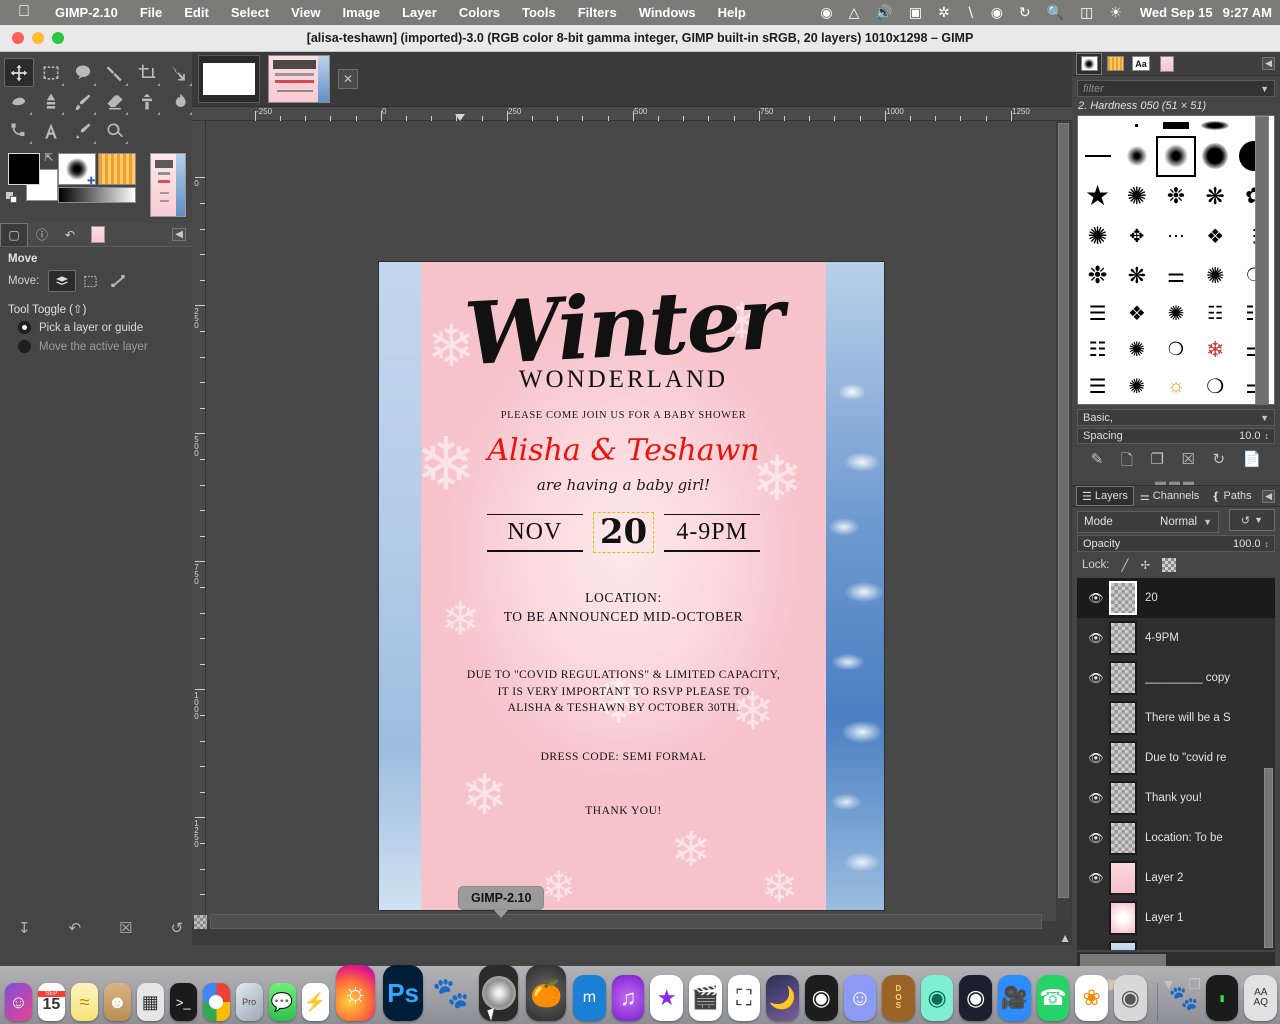 The height and width of the screenshot is (1024, 1280). What do you see at coordinates (1148, 522) in the screenshot?
I see `layer-mode-row: Mode Normal ▼` at bounding box center [1148, 522].